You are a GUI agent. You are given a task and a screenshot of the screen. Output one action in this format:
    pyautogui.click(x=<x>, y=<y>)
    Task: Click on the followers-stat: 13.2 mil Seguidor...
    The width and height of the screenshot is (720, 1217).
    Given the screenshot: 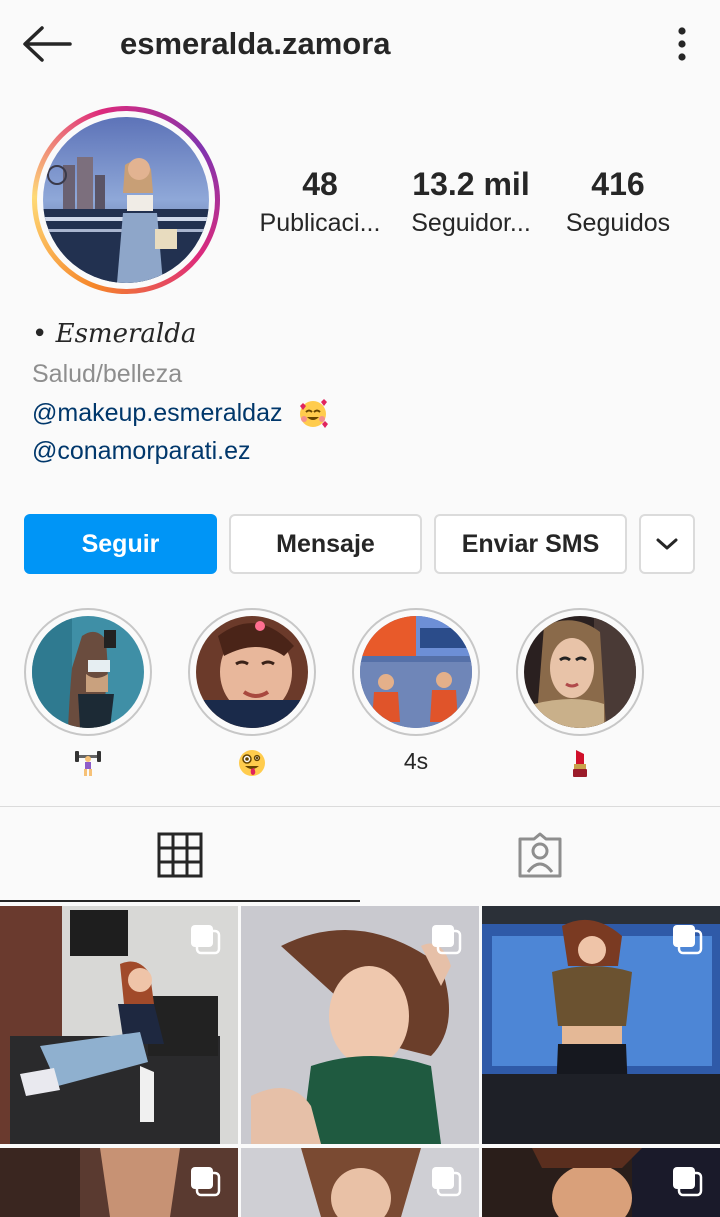 What is the action you would take?
    pyautogui.click(x=471, y=201)
    